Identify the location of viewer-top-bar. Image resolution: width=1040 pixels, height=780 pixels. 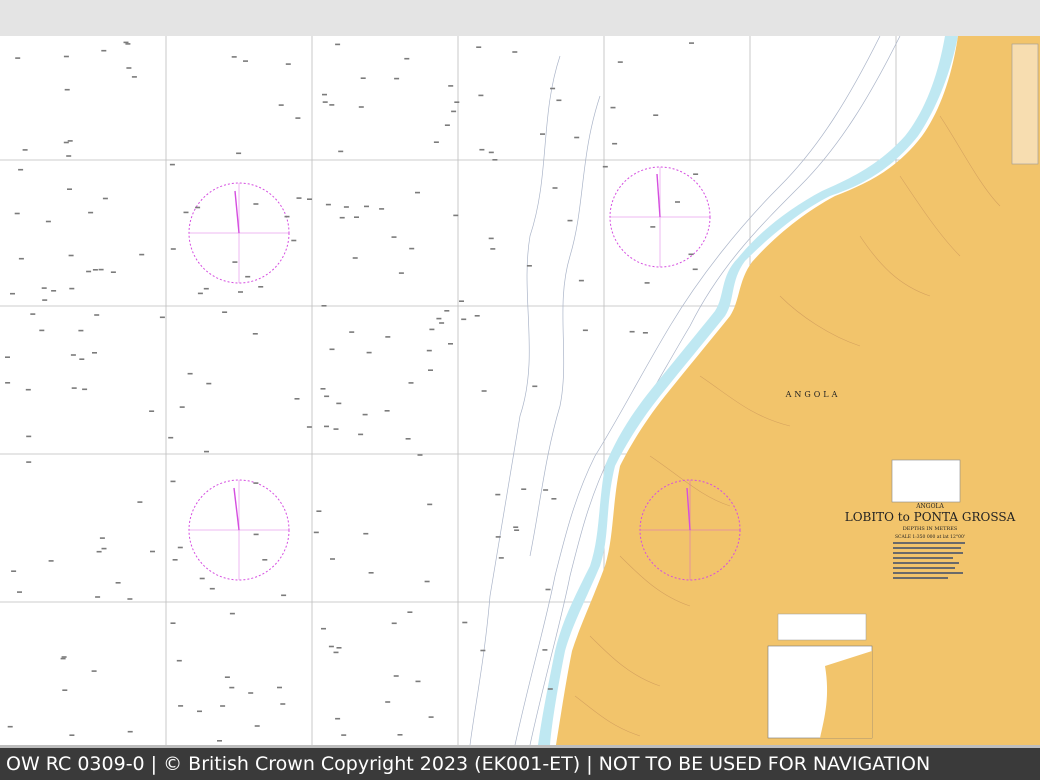
(520, 18).